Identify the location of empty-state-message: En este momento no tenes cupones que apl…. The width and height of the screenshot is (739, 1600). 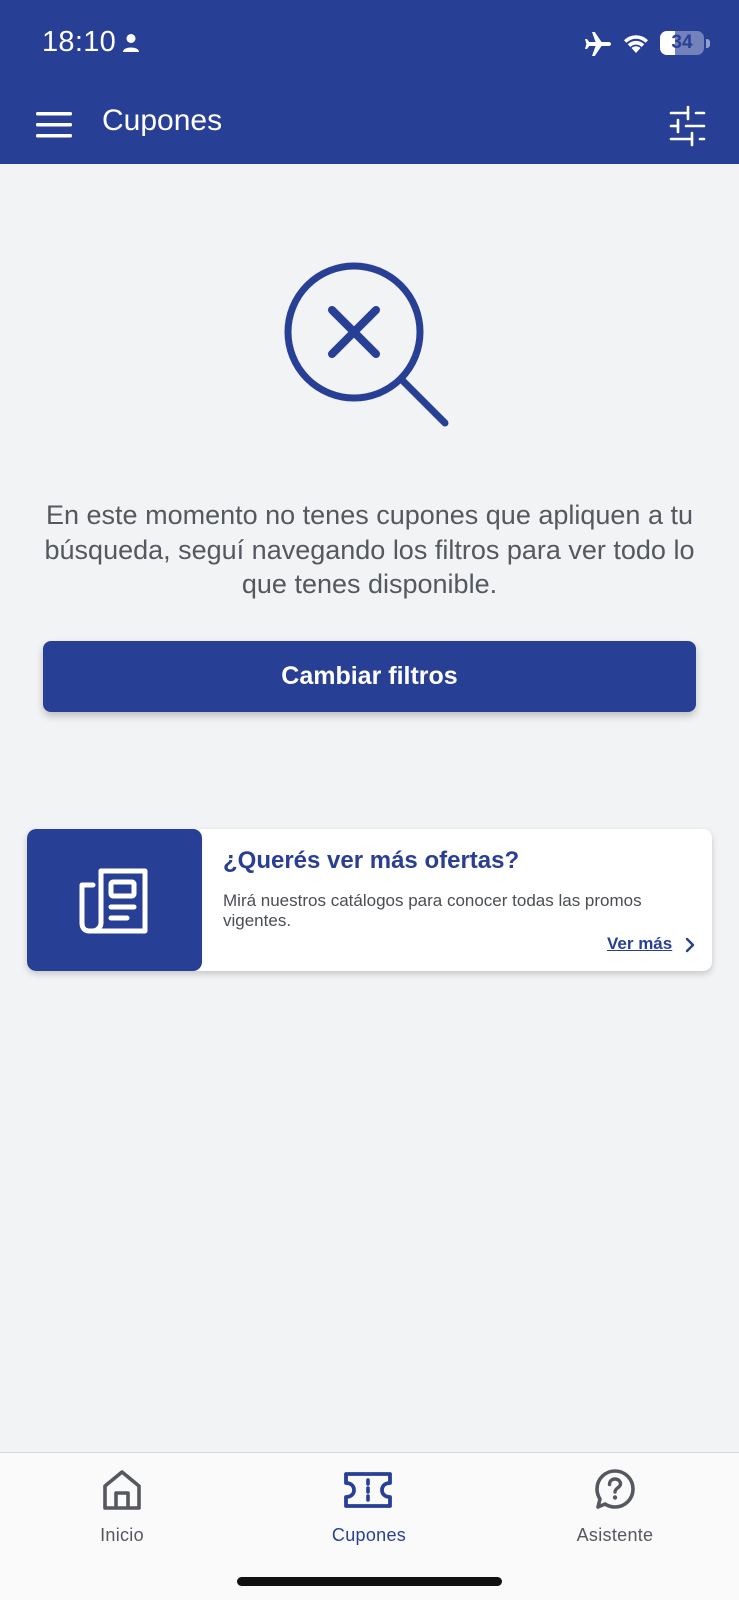
(369, 549).